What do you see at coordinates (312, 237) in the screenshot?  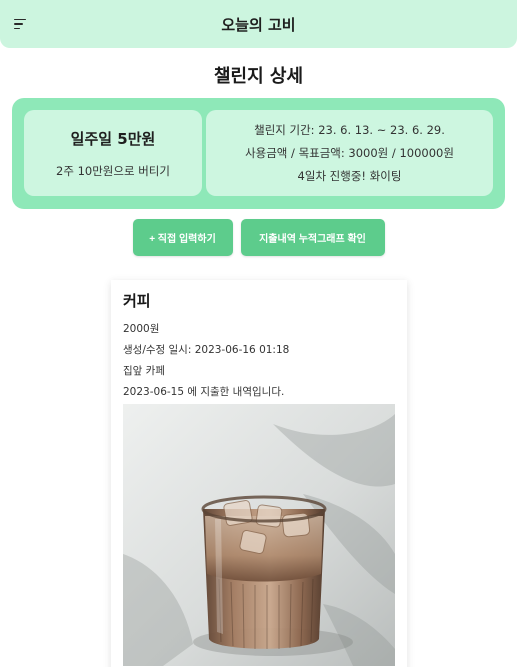 I see `expense-graph-button: 지출내역 누적그래프 확인` at bounding box center [312, 237].